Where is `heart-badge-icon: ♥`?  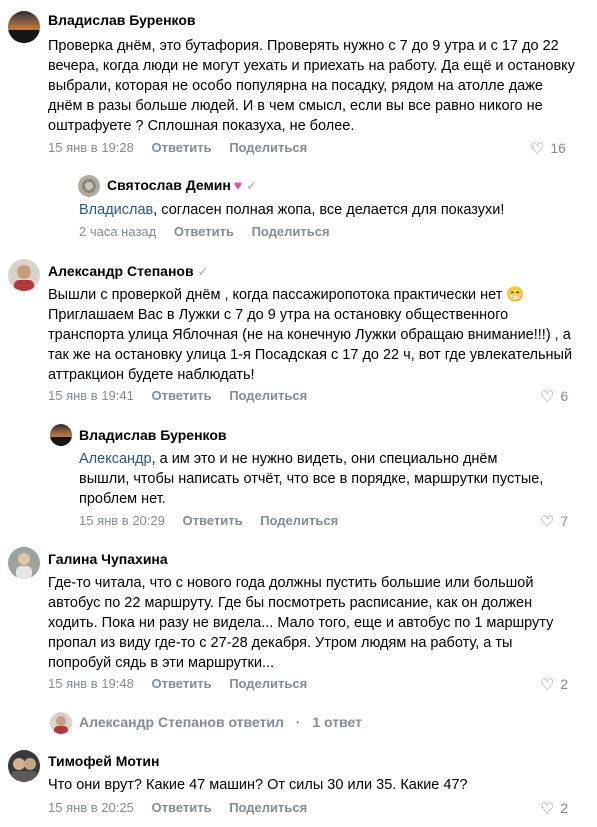 heart-badge-icon: ♥ is located at coordinates (238, 185).